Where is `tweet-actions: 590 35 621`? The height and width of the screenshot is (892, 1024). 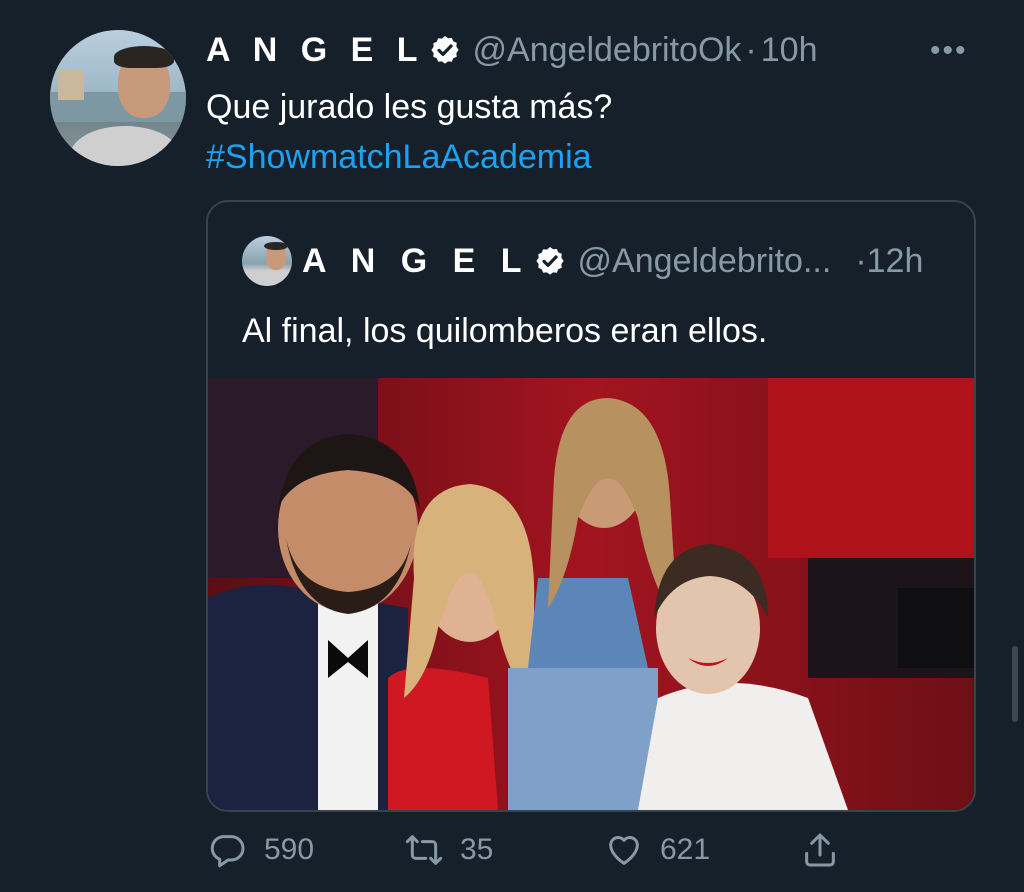 tweet-actions: 590 35 621 is located at coordinates (512, 853).